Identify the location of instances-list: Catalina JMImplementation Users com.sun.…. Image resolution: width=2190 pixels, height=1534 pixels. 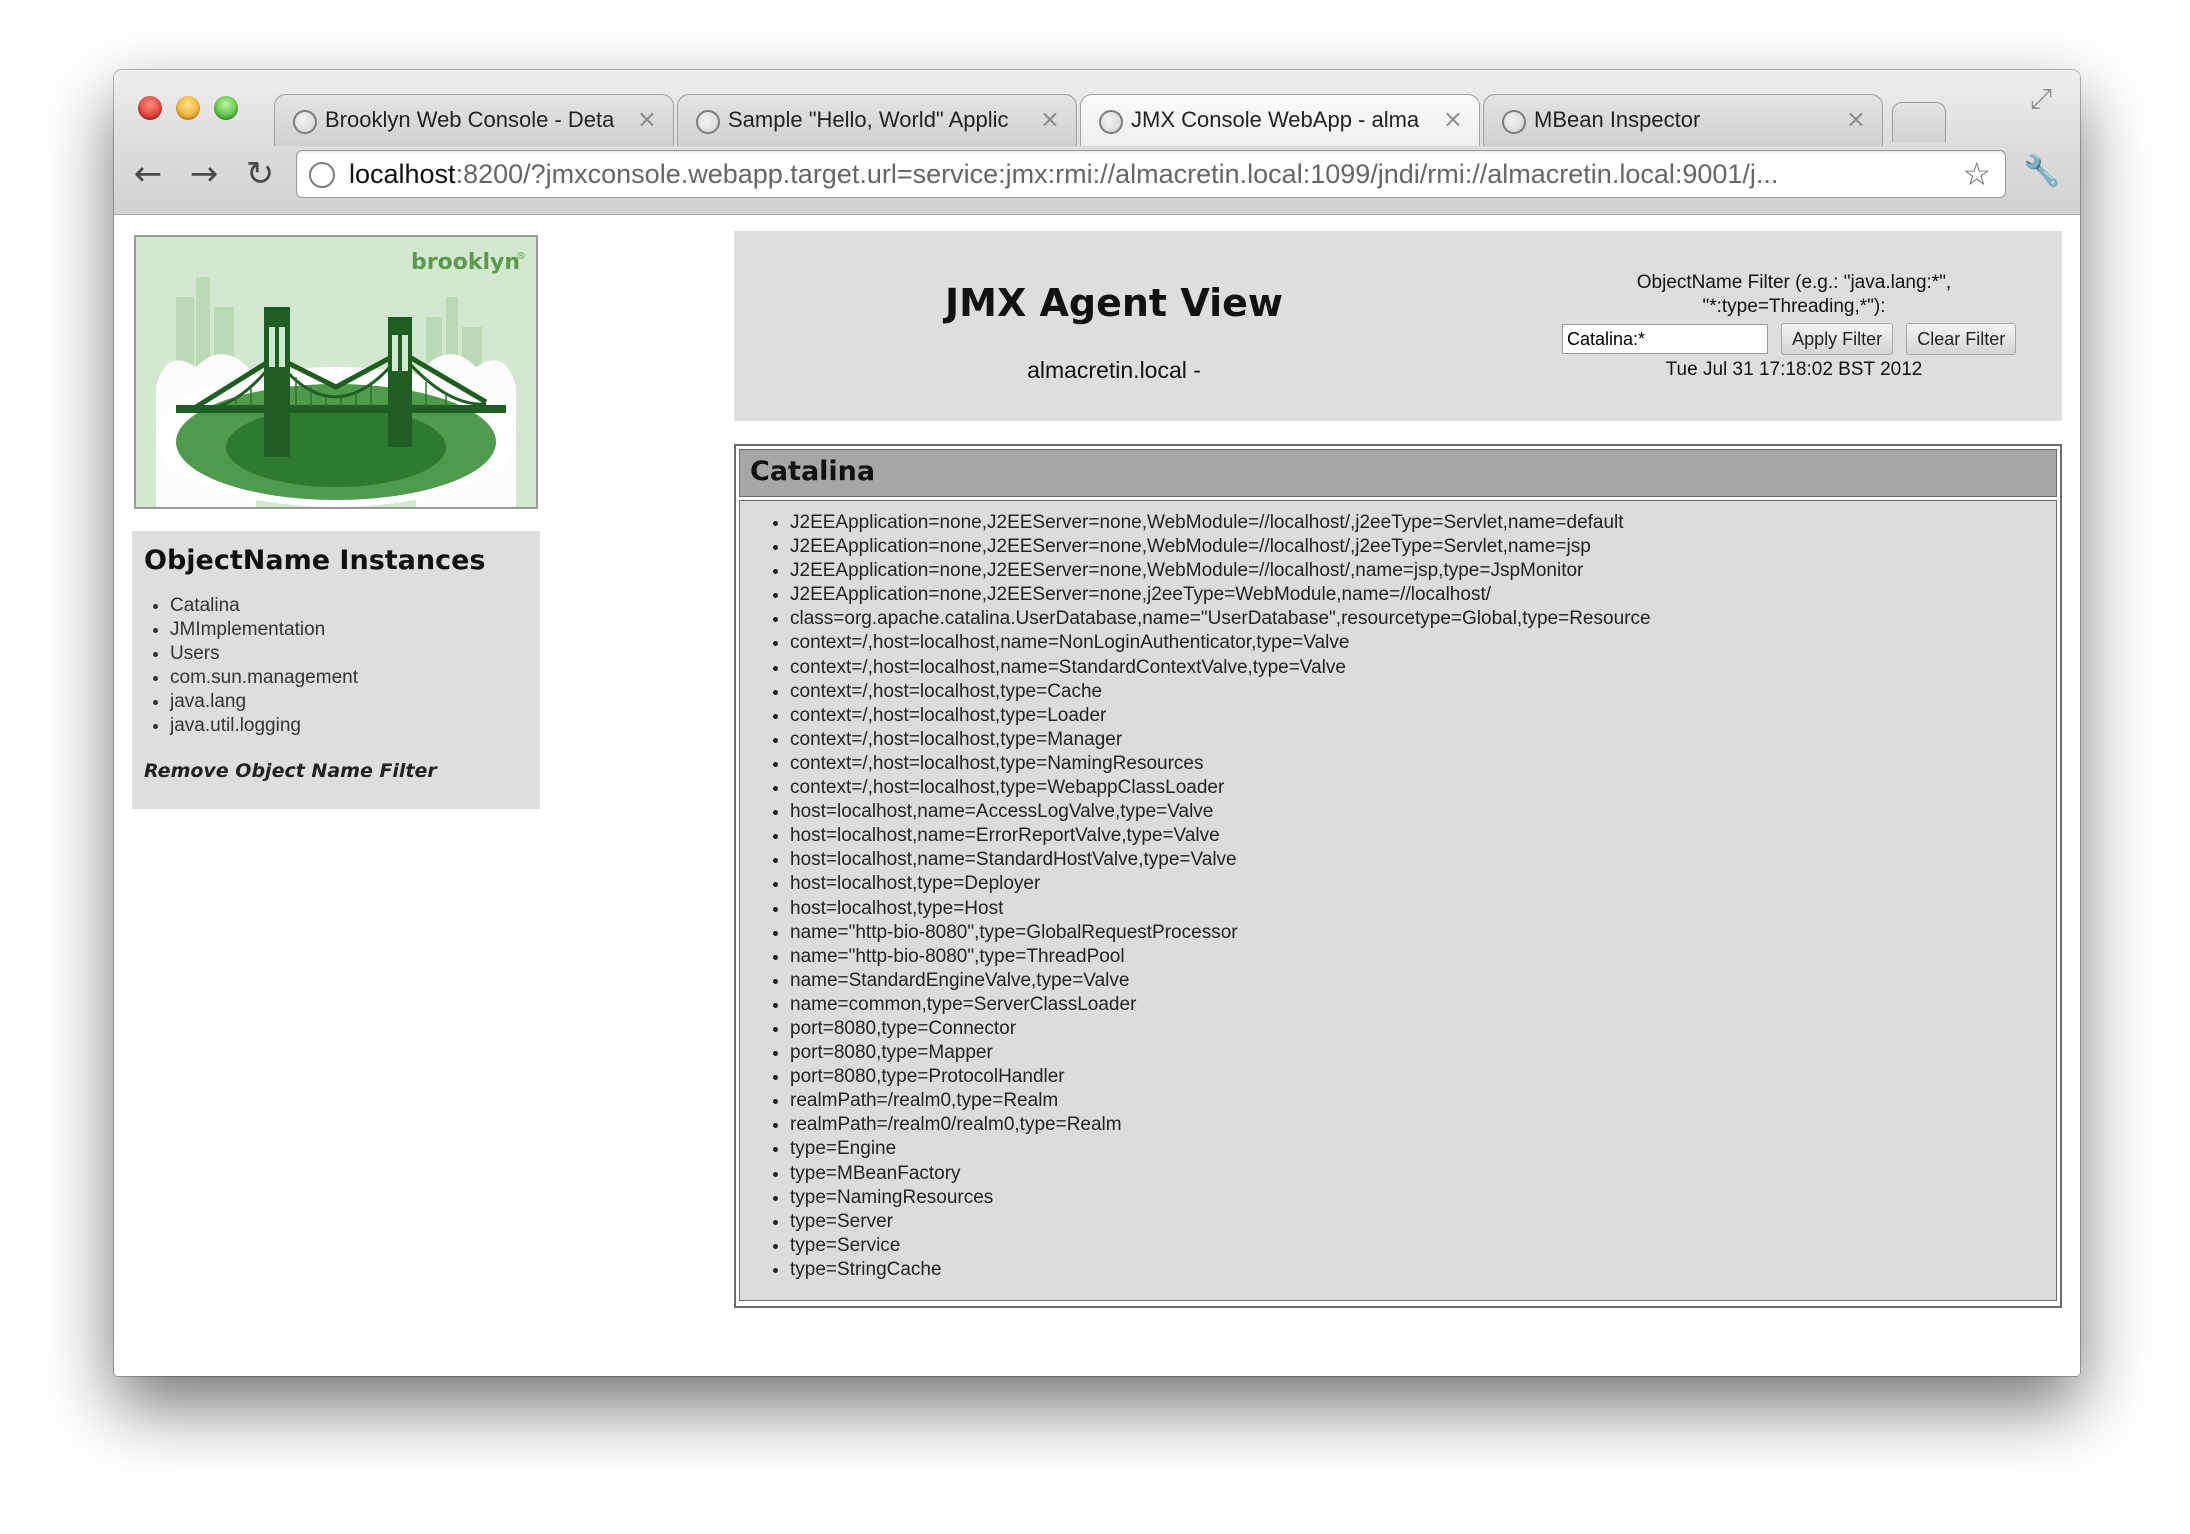
(336, 666).